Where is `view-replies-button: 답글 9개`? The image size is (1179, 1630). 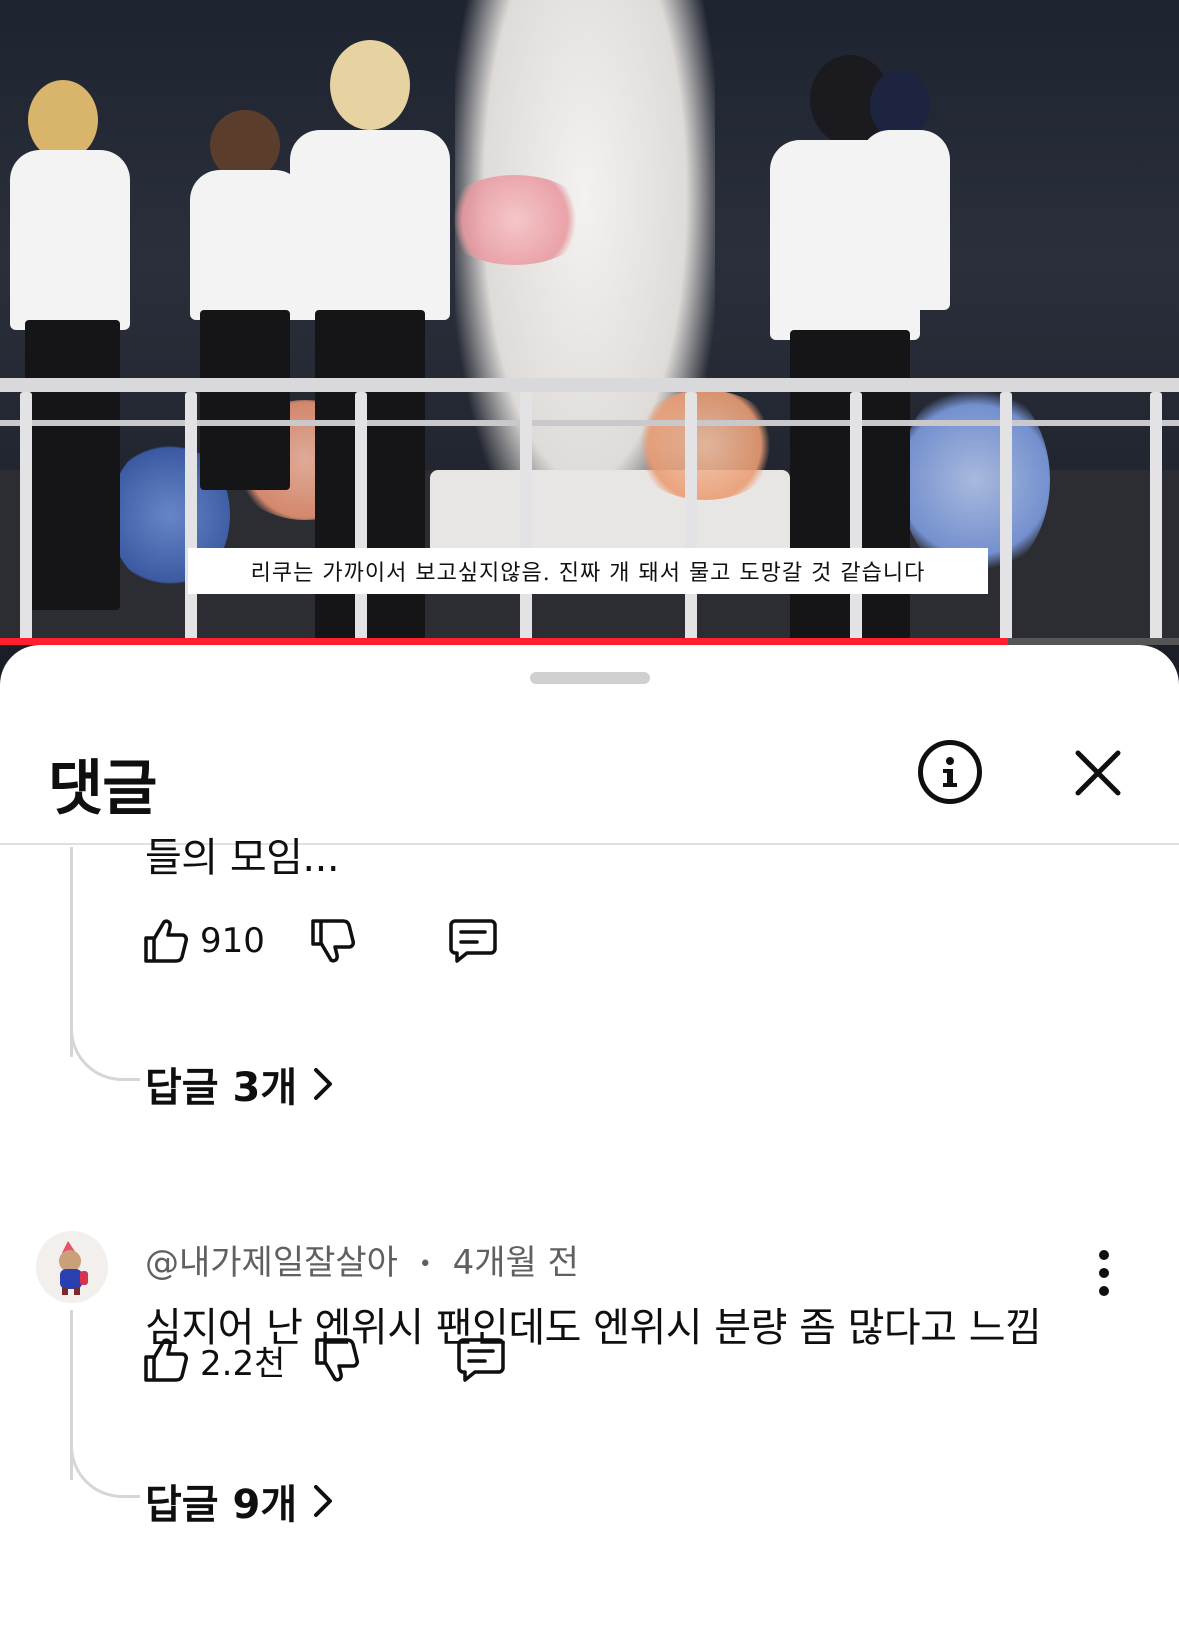
view-replies-button: 답글 9개 is located at coordinates (240, 1501).